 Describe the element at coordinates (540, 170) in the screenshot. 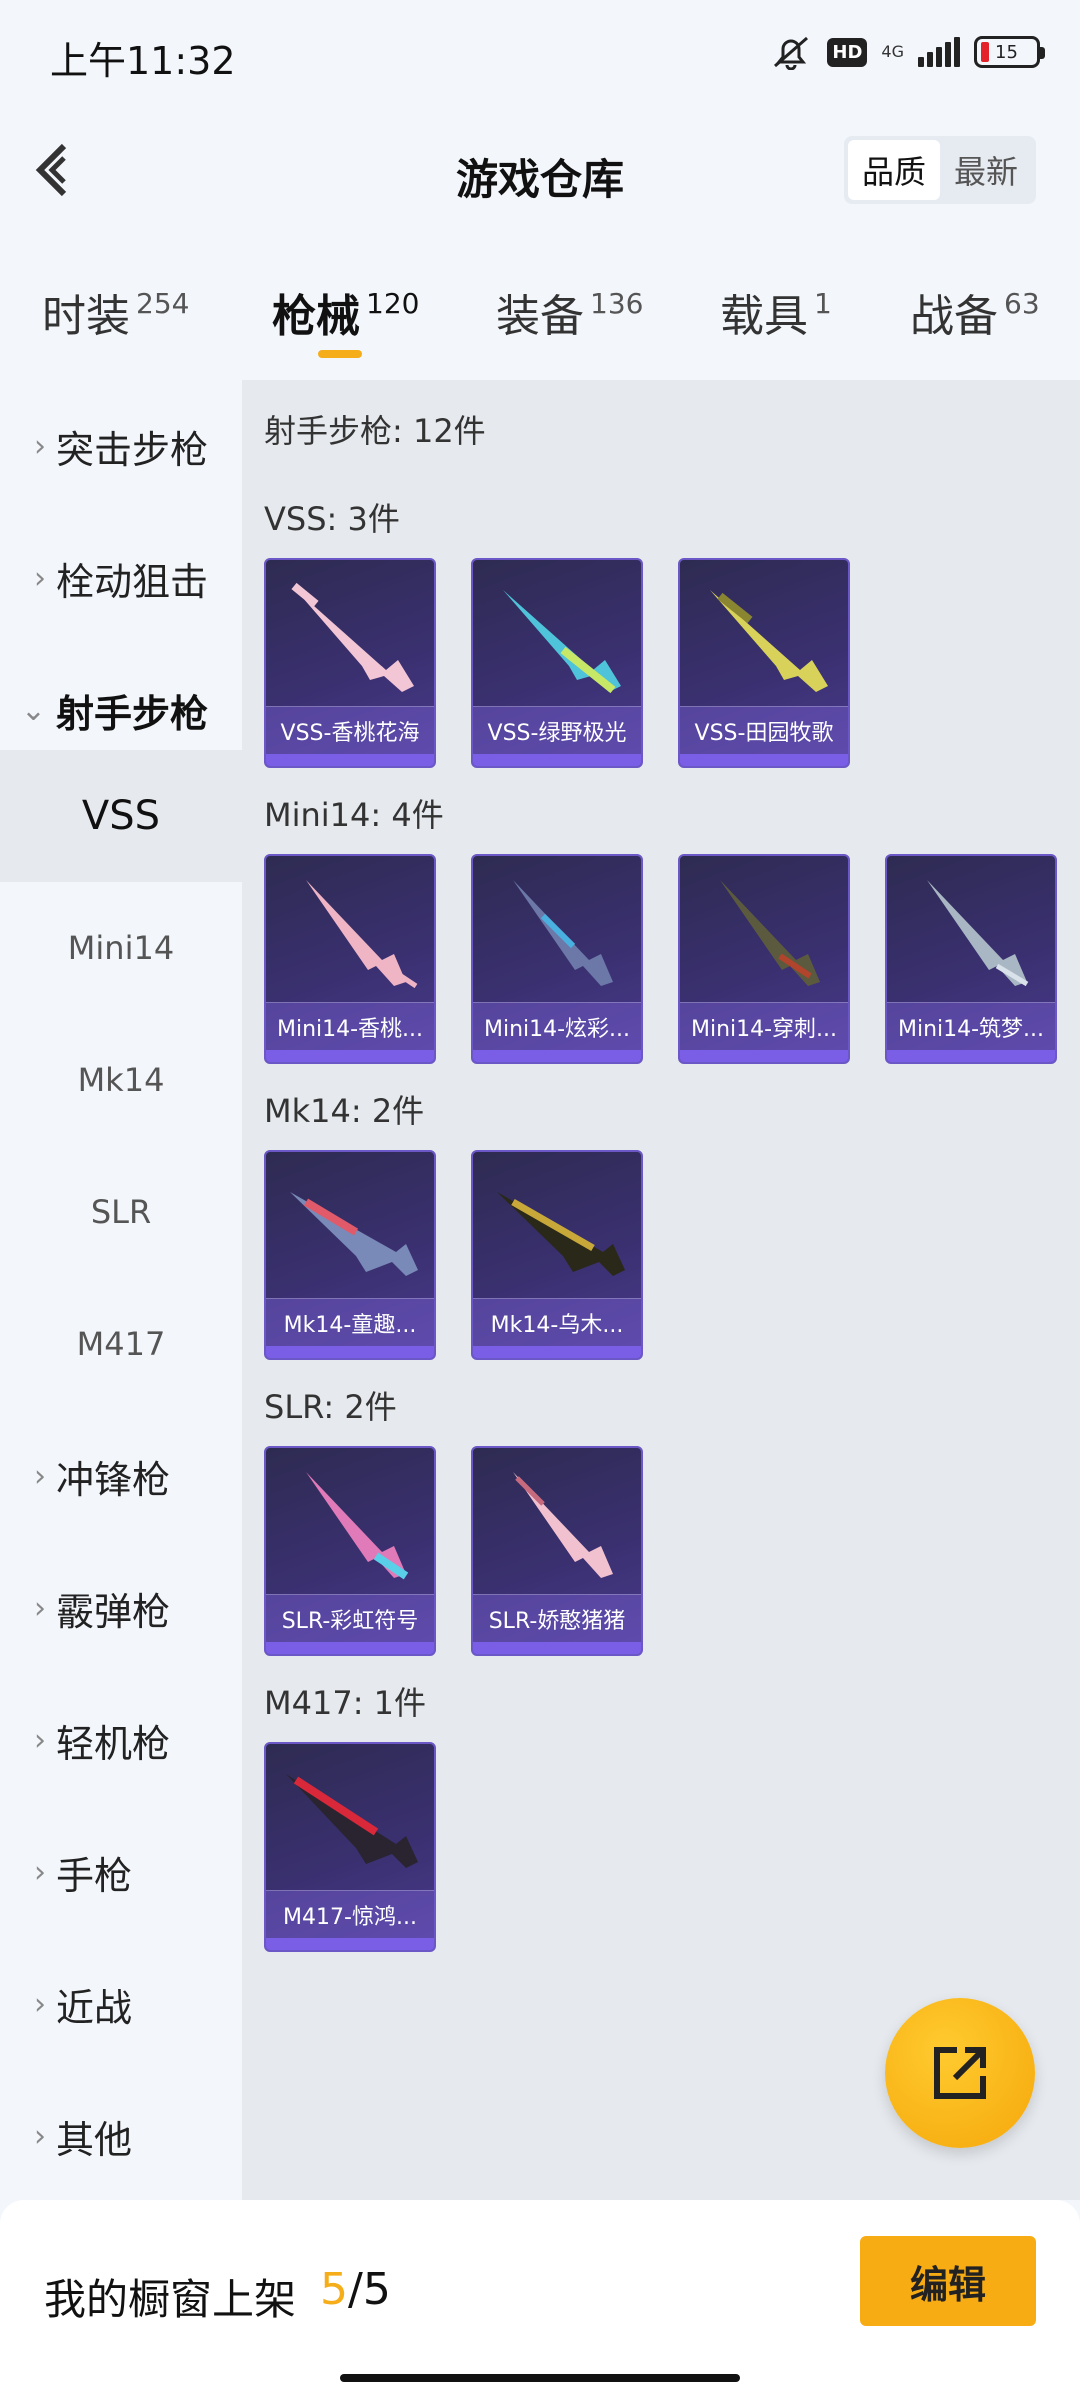

I see `top-bar: 游戏仓库 品质 最新` at that location.